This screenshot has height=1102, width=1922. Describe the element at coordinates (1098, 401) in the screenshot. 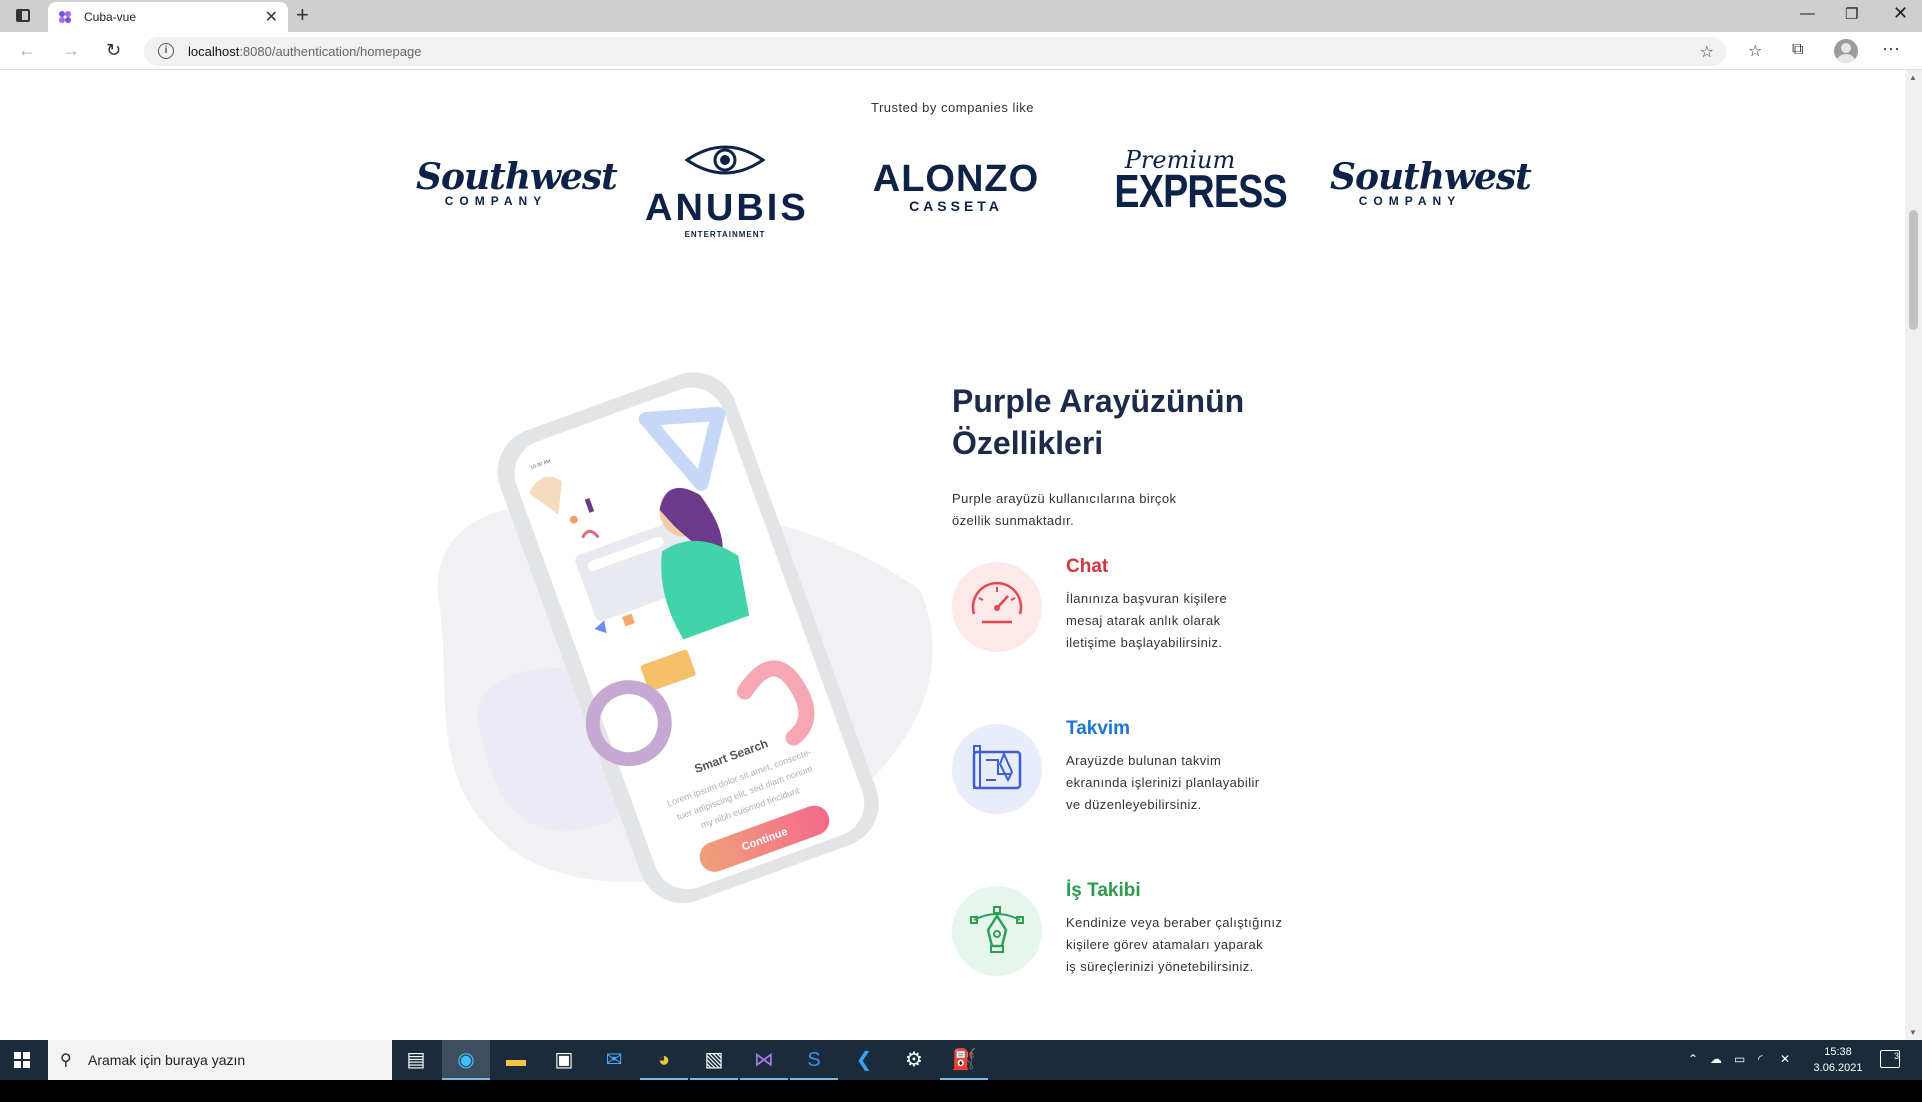

I see `features-title-line-1: Purple Arayüzünün` at that location.